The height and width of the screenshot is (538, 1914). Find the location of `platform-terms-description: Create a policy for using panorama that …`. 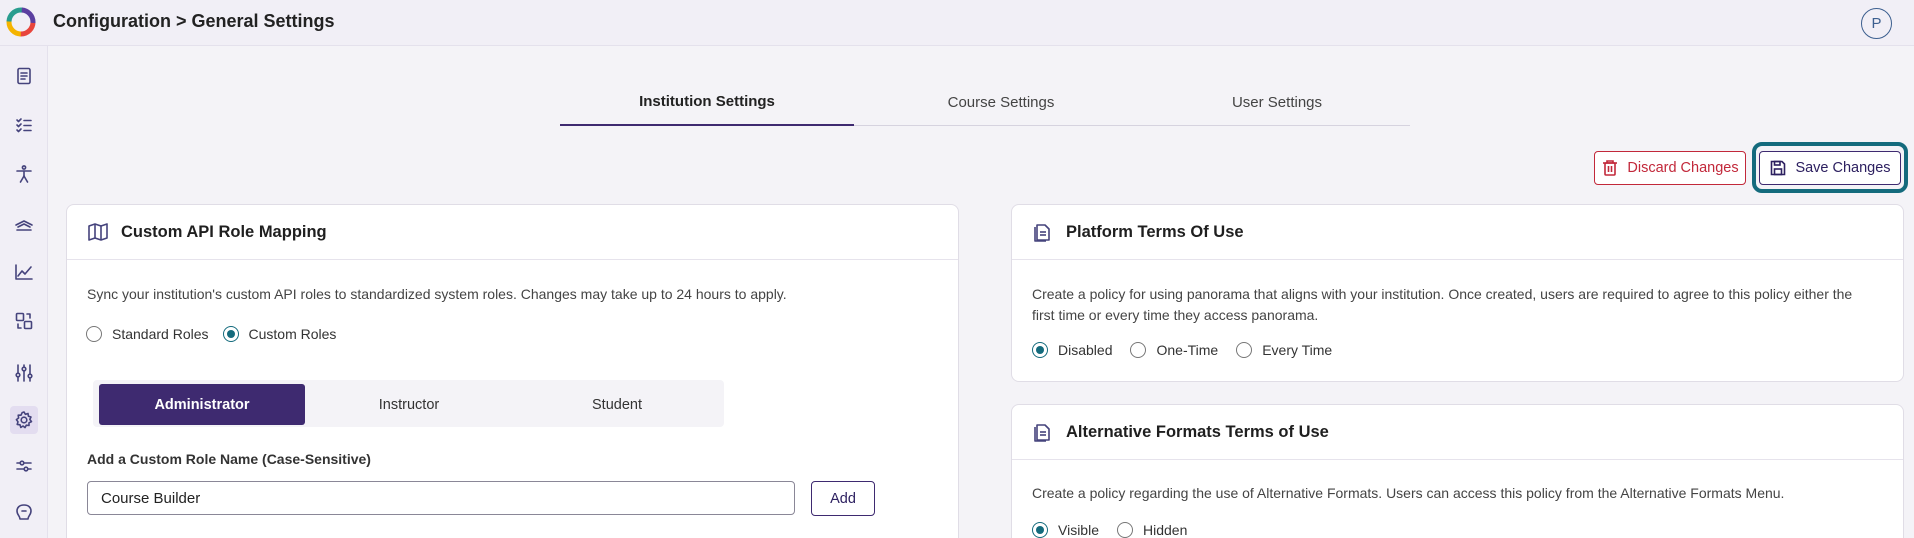

platform-terms-description: Create a policy for using panorama that … is located at coordinates (1442, 305).